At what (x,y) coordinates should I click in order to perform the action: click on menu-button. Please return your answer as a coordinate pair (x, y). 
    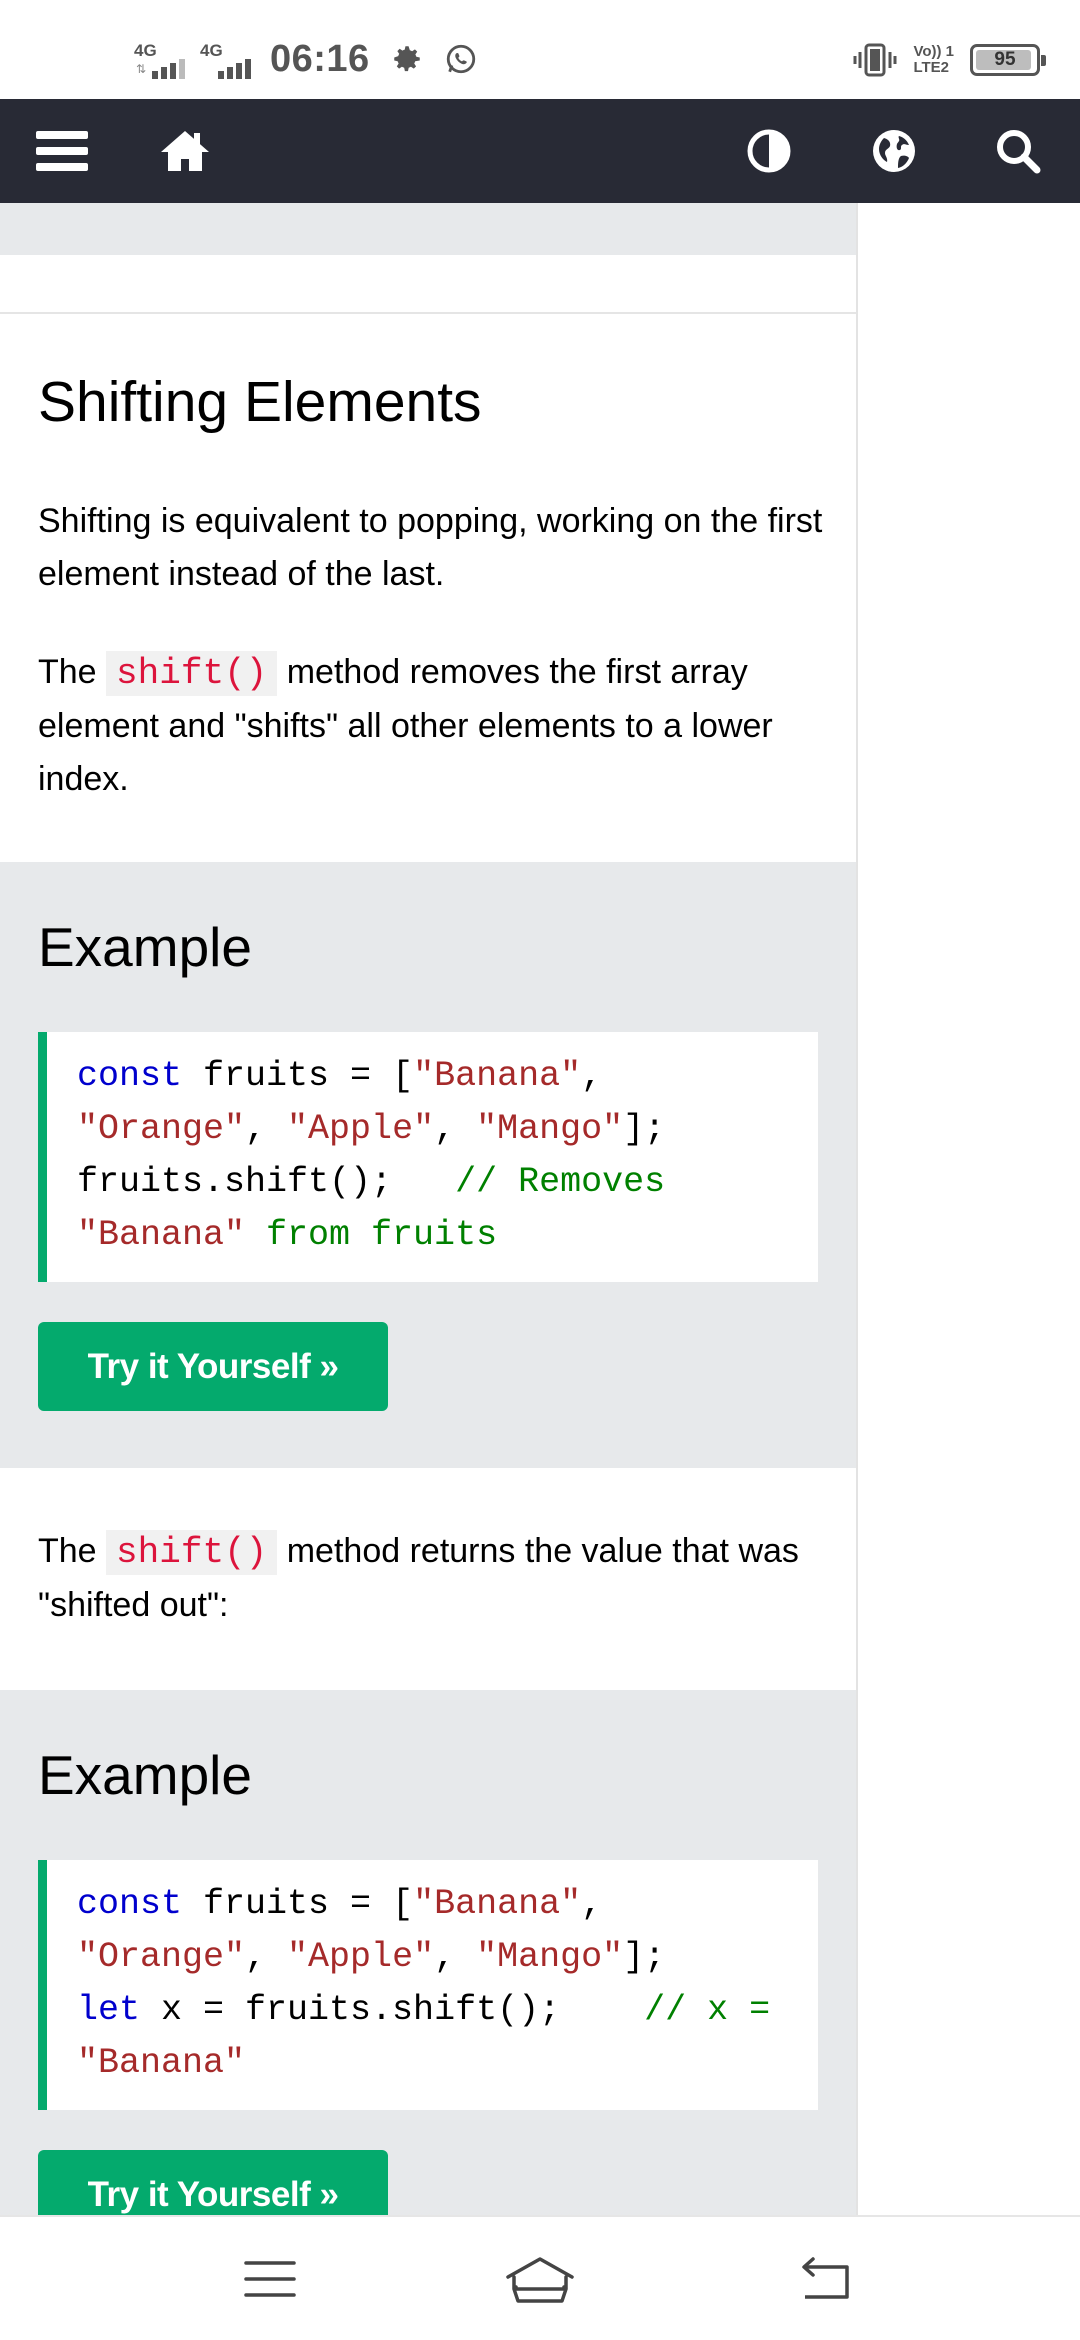
    Looking at the image, I should click on (62, 151).